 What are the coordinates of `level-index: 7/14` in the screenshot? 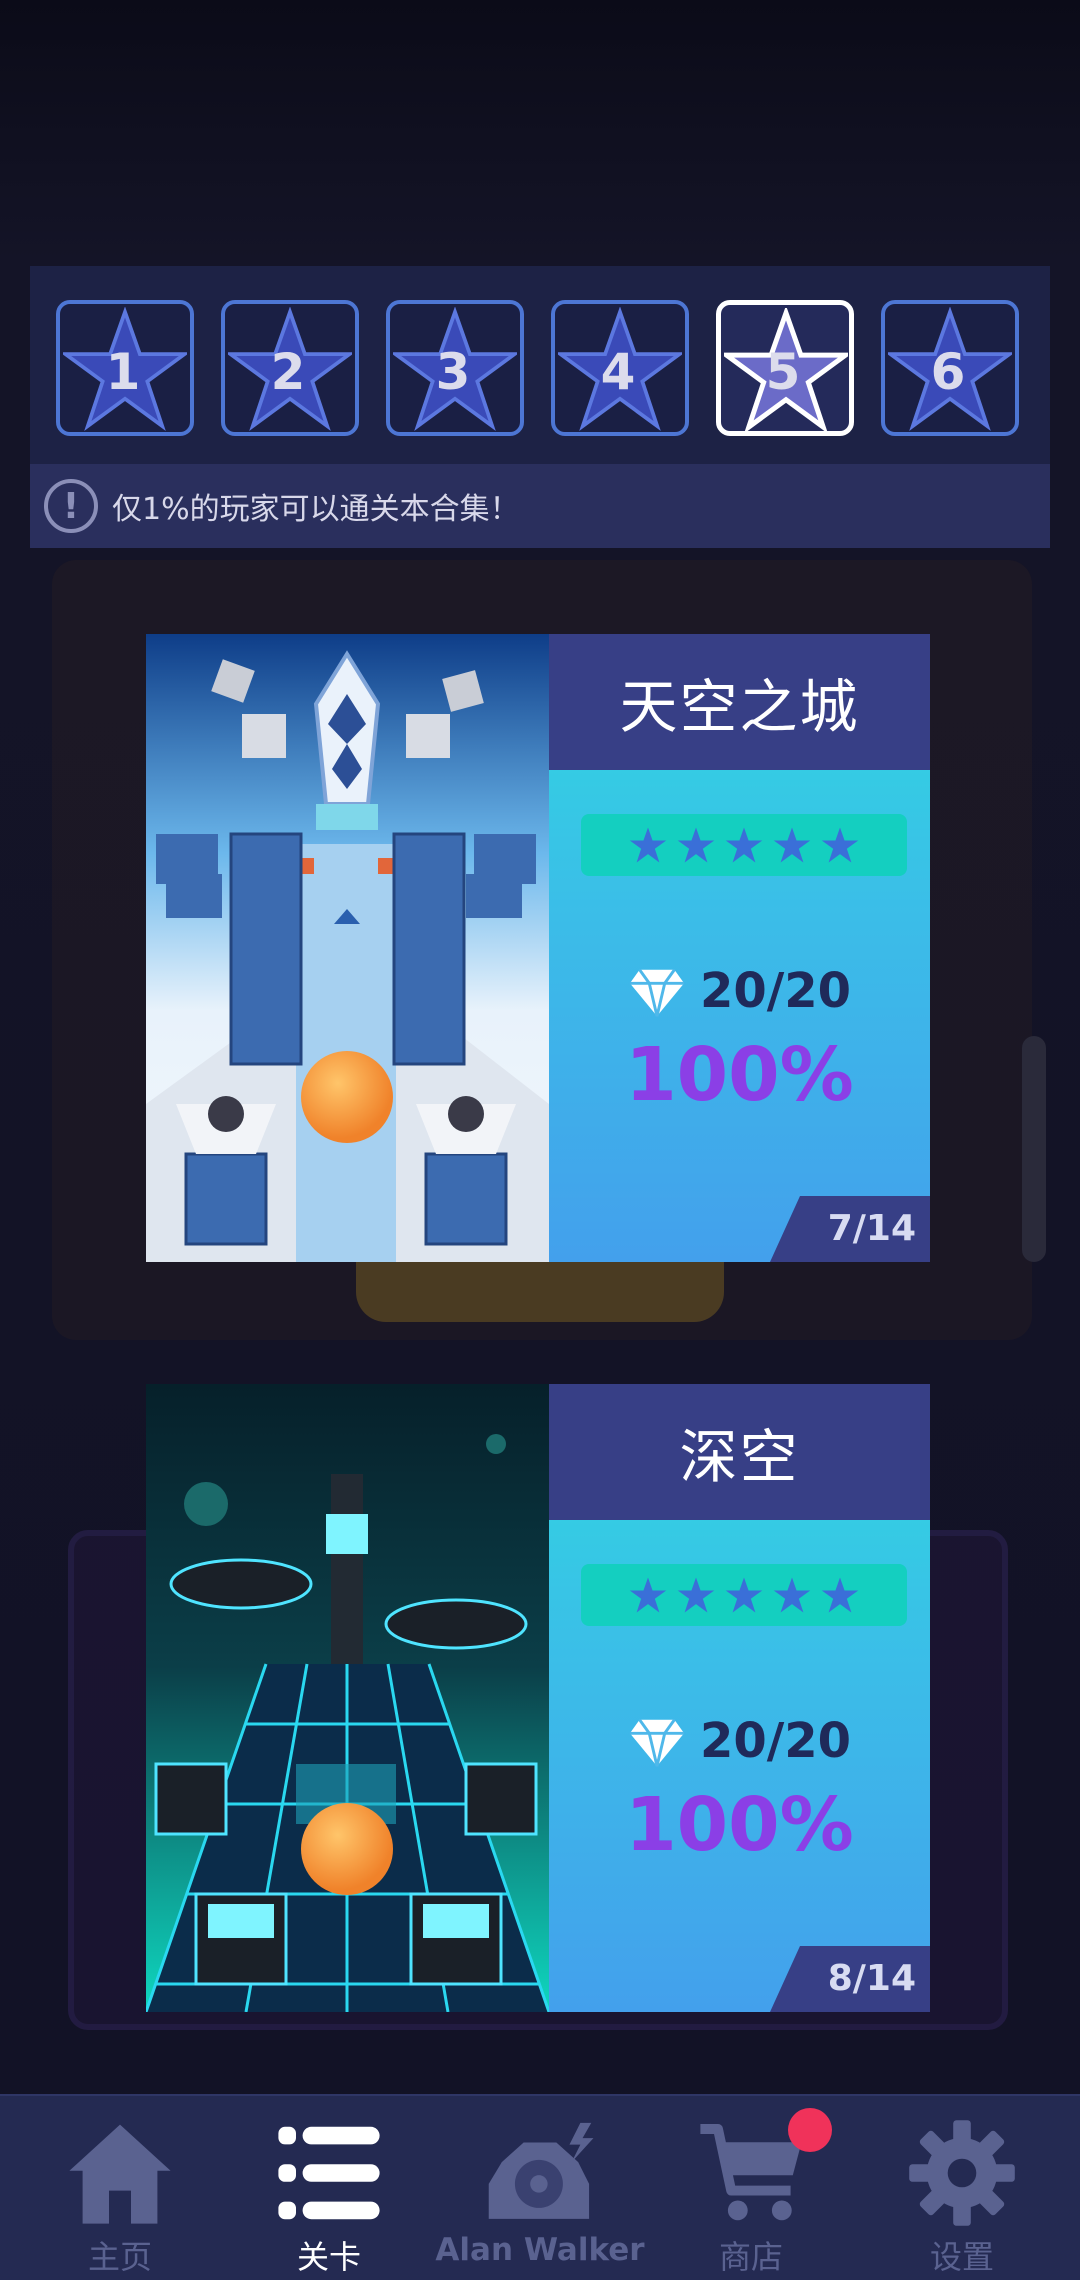 It's located at (871, 1228).